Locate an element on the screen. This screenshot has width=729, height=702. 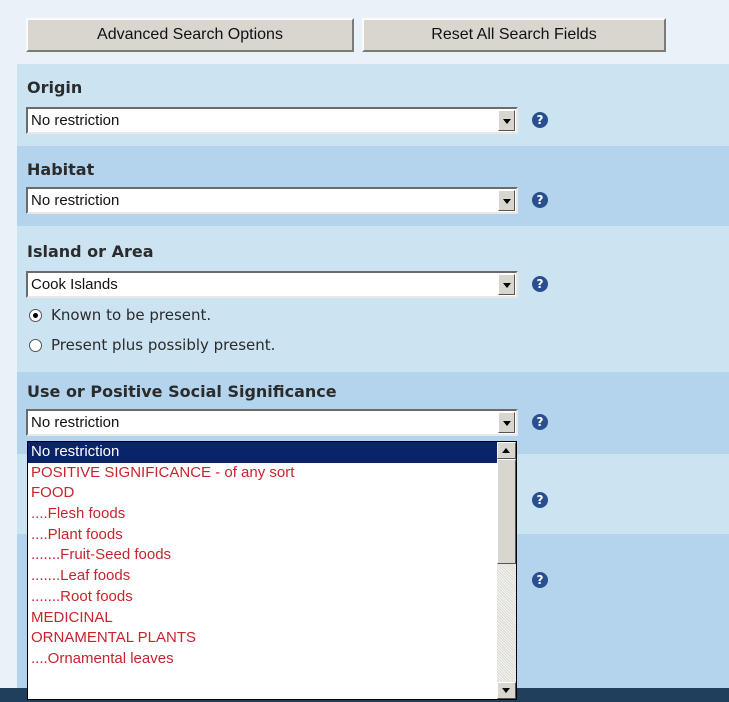
dropdown-option: ....Flesh foods is located at coordinates (262, 514).